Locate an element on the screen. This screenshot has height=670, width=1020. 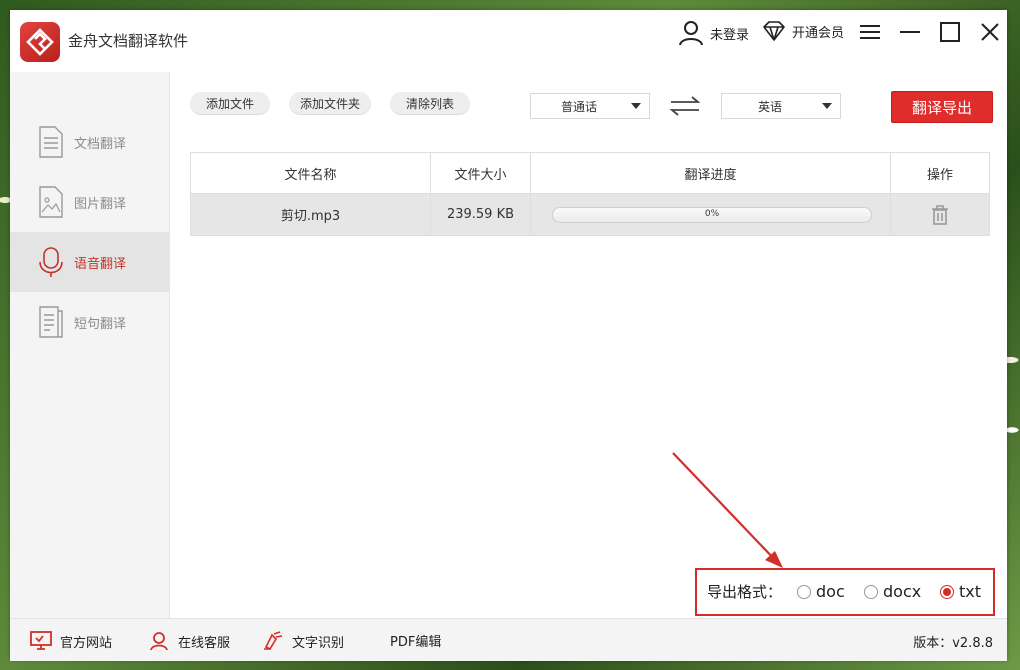
official-website-link: 官方网站 is located at coordinates (71, 641).